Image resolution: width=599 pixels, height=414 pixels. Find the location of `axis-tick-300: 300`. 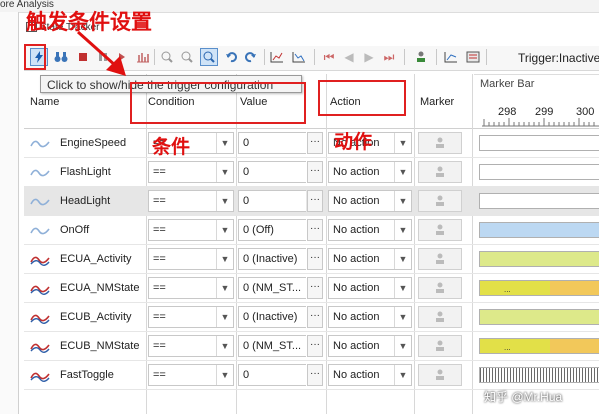

axis-tick-300: 300 is located at coordinates (585, 112).